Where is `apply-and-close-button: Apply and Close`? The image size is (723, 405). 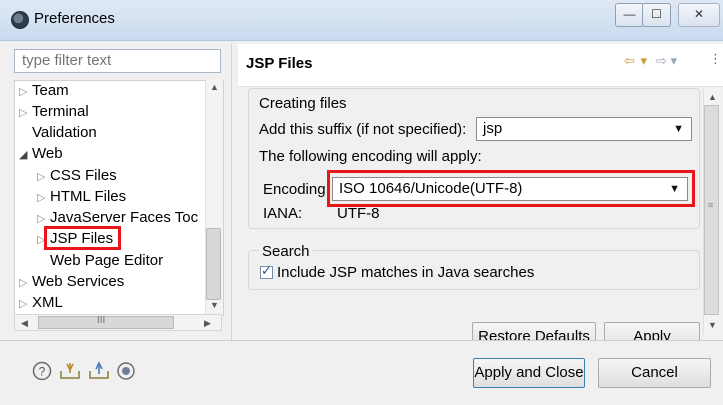
apply-and-close-button: Apply and Close is located at coordinates (529, 373).